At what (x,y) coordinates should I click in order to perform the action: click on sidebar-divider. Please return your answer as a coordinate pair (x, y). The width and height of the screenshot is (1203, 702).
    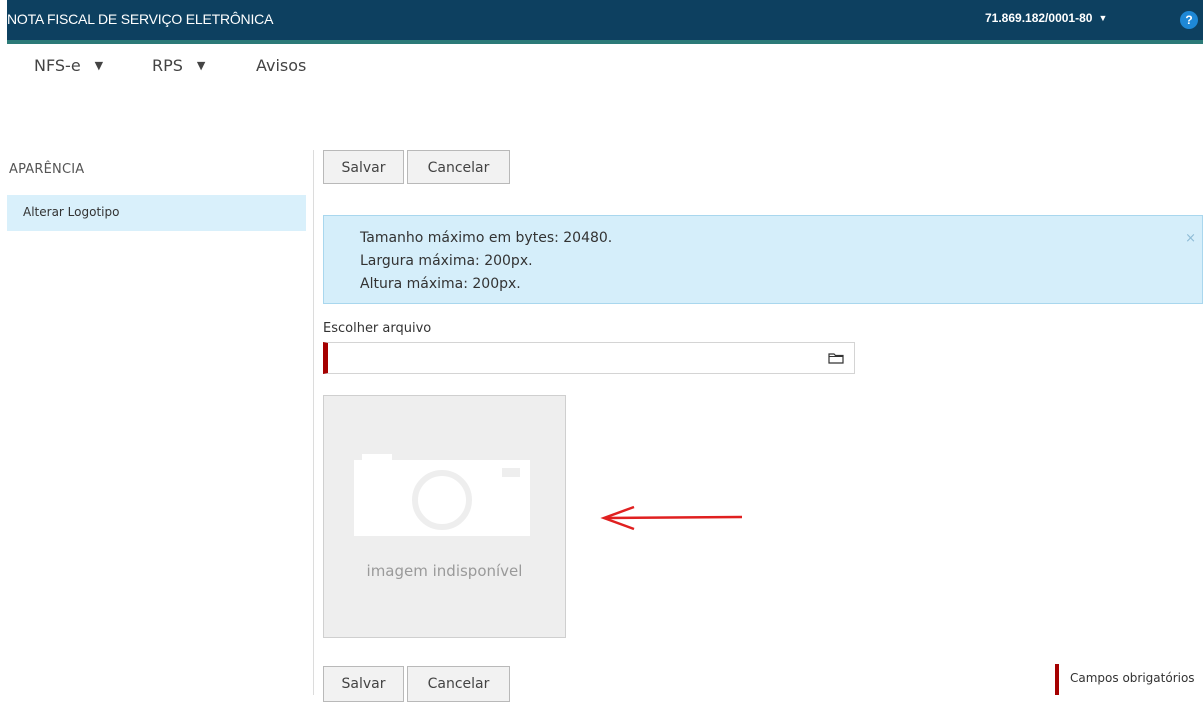
    Looking at the image, I should click on (313, 422).